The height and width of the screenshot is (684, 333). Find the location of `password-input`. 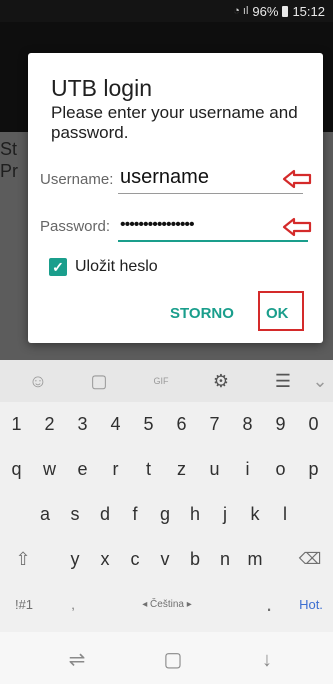

password-input is located at coordinates (195, 225).